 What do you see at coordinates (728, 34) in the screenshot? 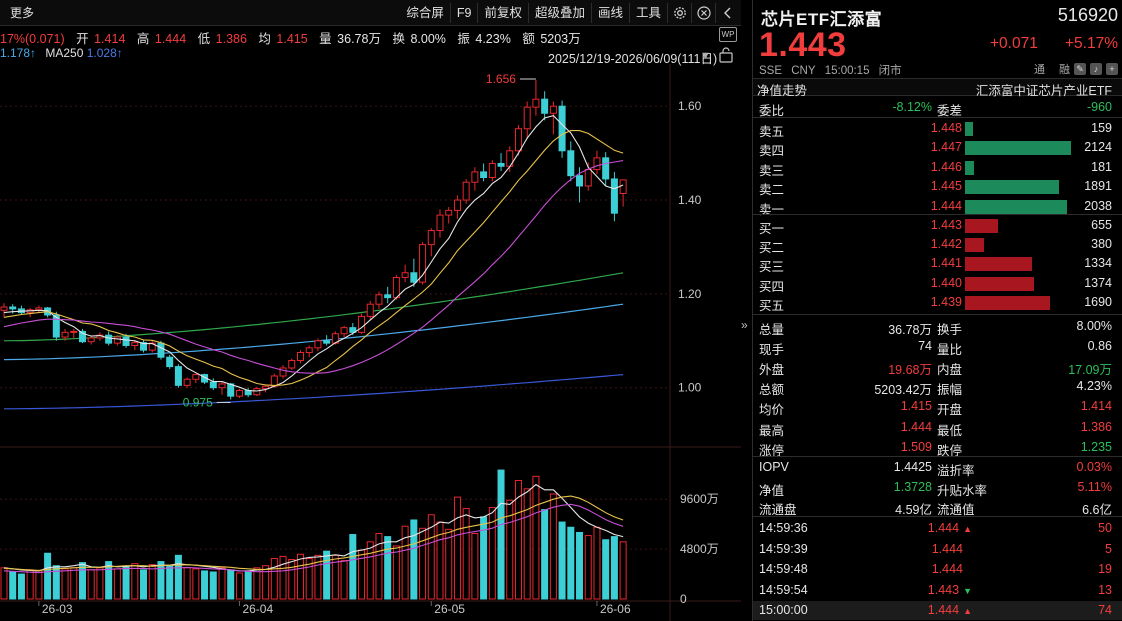
I see `wp-icon: WP` at bounding box center [728, 34].